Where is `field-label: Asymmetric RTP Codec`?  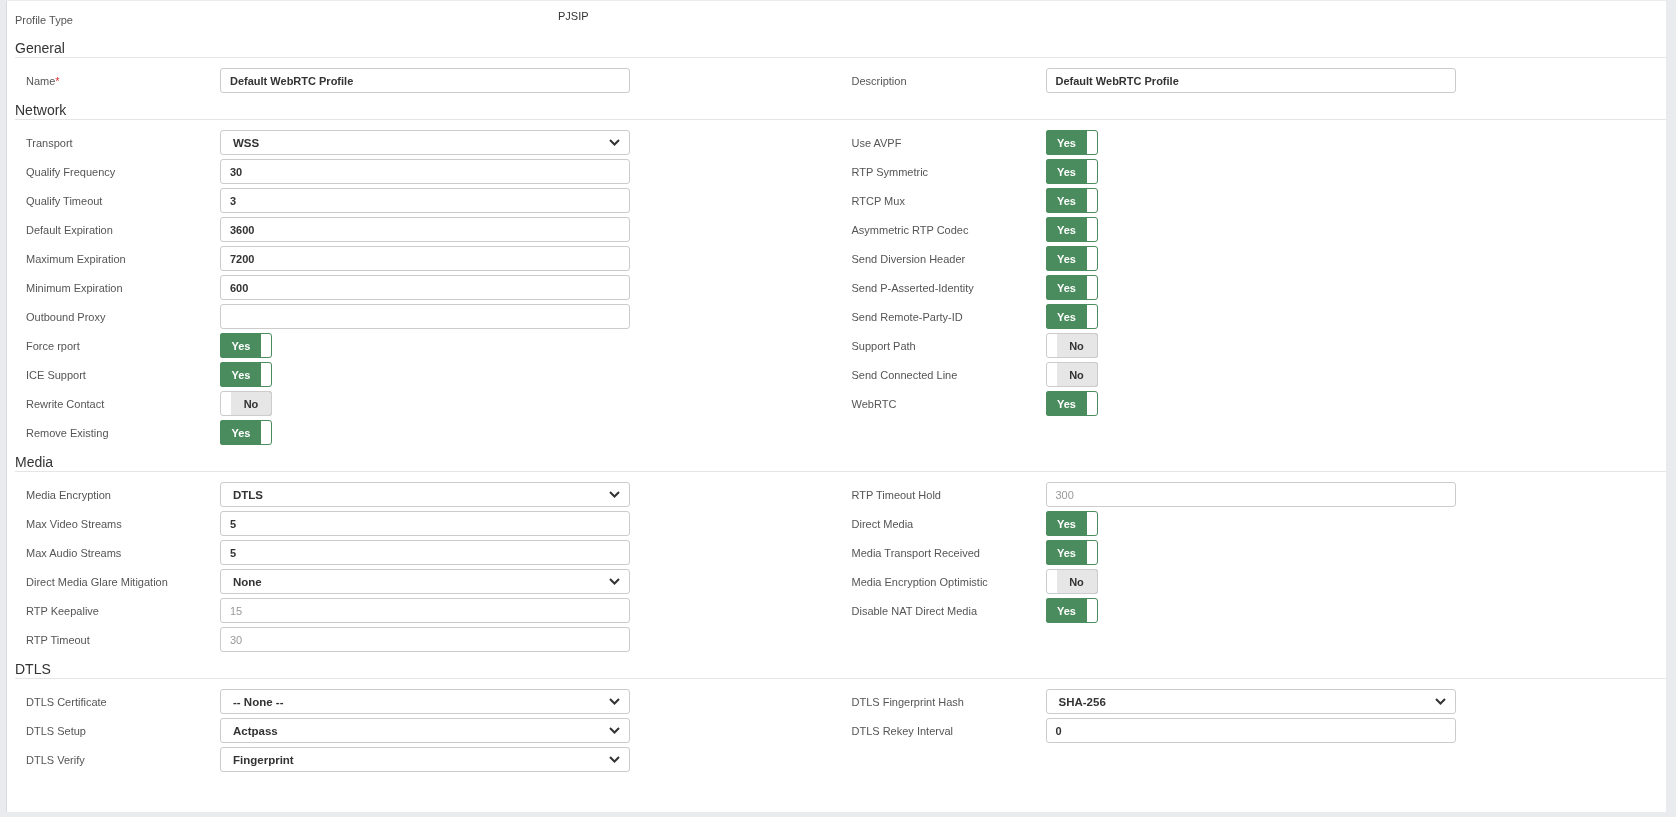
field-label: Asymmetric RTP Codec is located at coordinates (910, 229).